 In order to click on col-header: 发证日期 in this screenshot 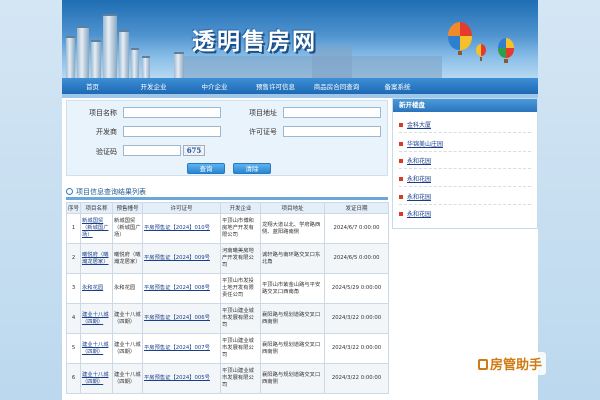, I will do `click(356, 208)`.